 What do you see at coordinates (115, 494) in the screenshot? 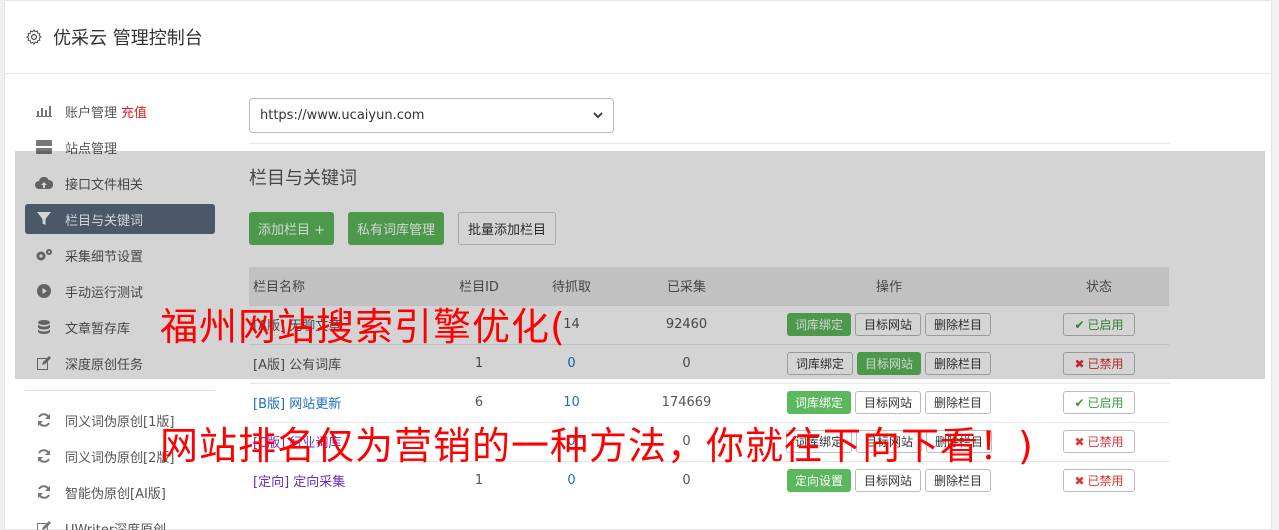
I see `sidebar-item-label: 智能伪原创[AI版]` at bounding box center [115, 494].